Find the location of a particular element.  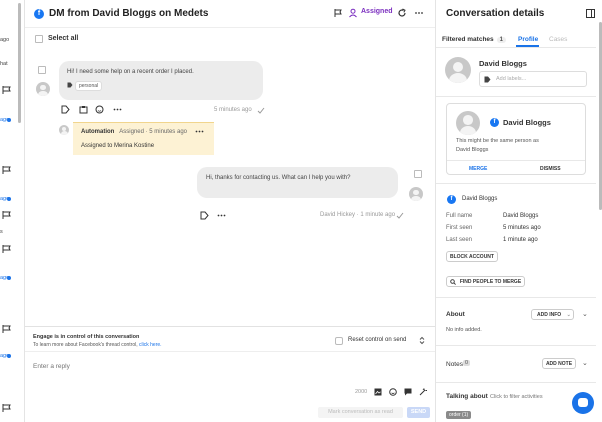

suggested-avatar is located at coordinates (468, 123).